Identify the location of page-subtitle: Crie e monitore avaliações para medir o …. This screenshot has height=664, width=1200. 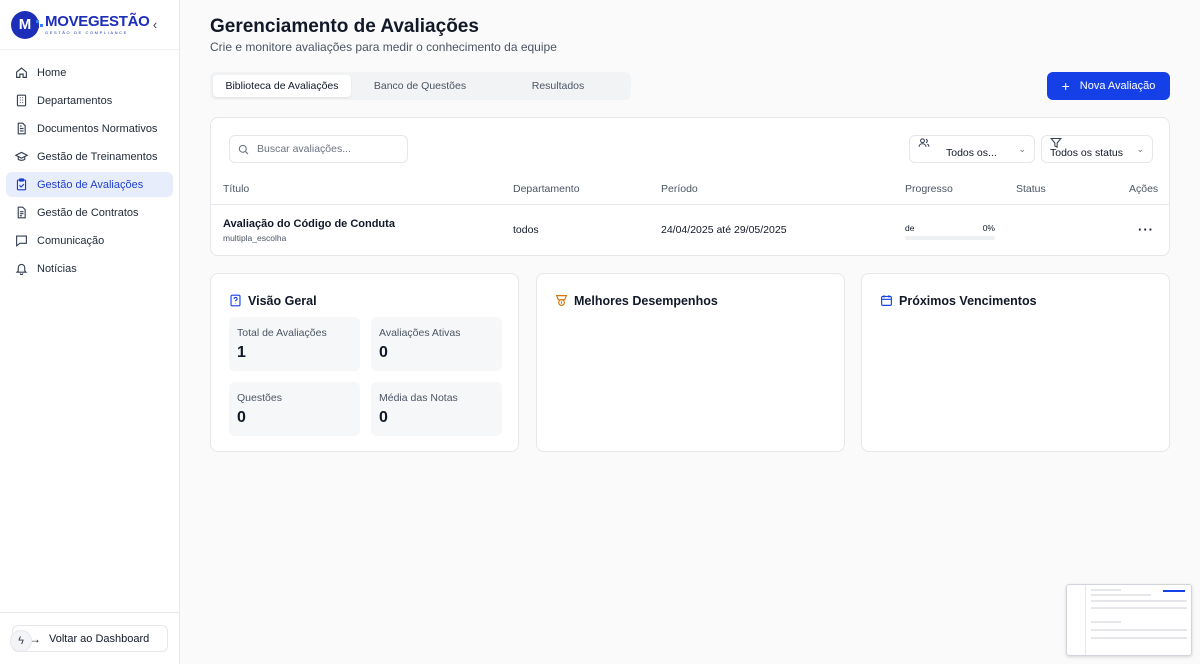
(383, 47).